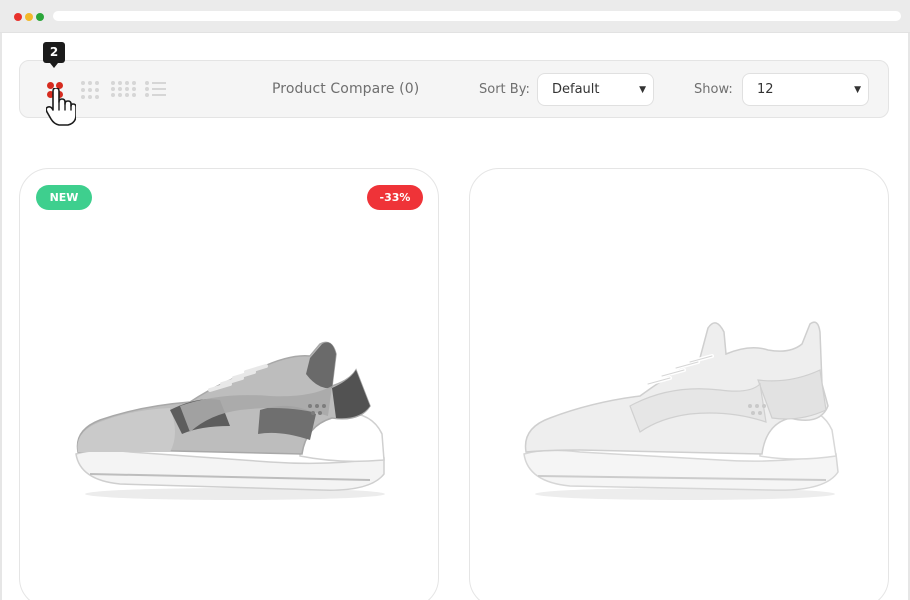 The height and width of the screenshot is (600, 910). What do you see at coordinates (230, 419) in the screenshot?
I see `product-image-grey-sneaker` at bounding box center [230, 419].